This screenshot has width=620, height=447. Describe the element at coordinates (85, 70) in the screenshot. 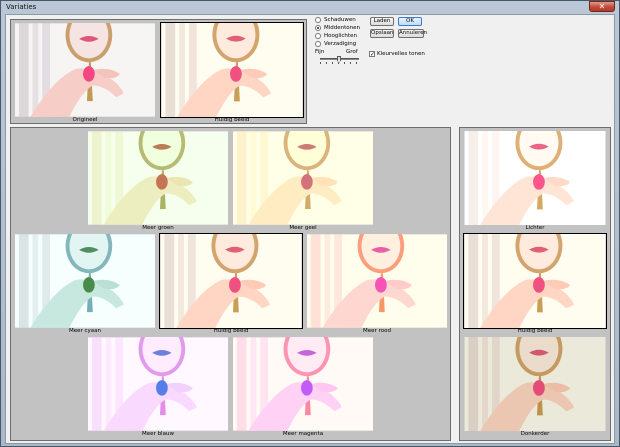

I see `original-thumbnail` at that location.